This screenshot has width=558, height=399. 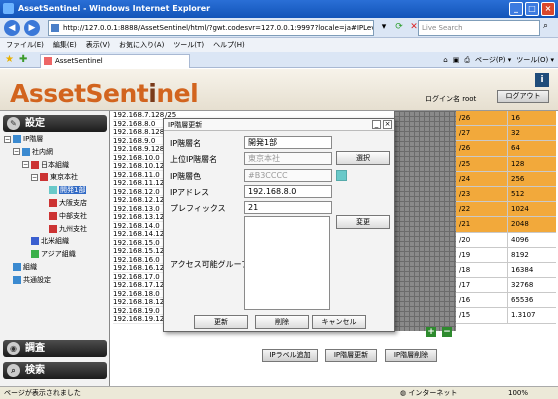 I want to click on menu-file: ファイル(E), so click(x=25, y=45).